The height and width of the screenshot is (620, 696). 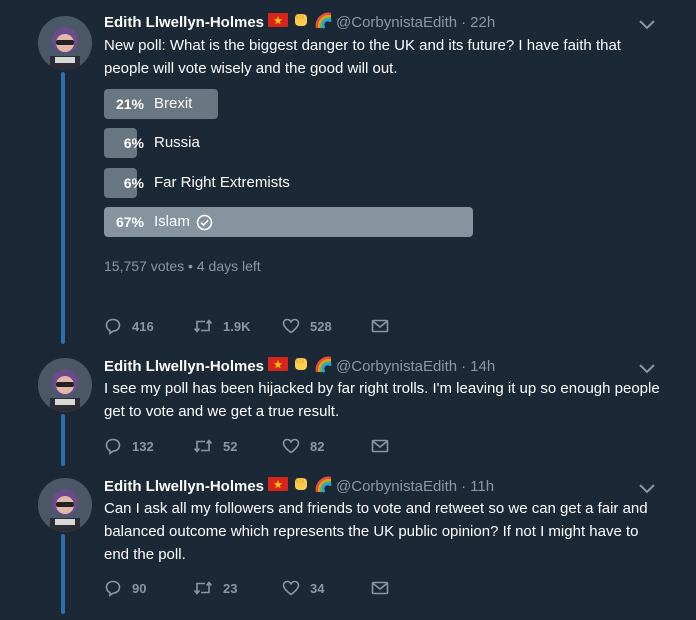 What do you see at coordinates (173, 103) in the screenshot?
I see `poll-label: Brexit` at bounding box center [173, 103].